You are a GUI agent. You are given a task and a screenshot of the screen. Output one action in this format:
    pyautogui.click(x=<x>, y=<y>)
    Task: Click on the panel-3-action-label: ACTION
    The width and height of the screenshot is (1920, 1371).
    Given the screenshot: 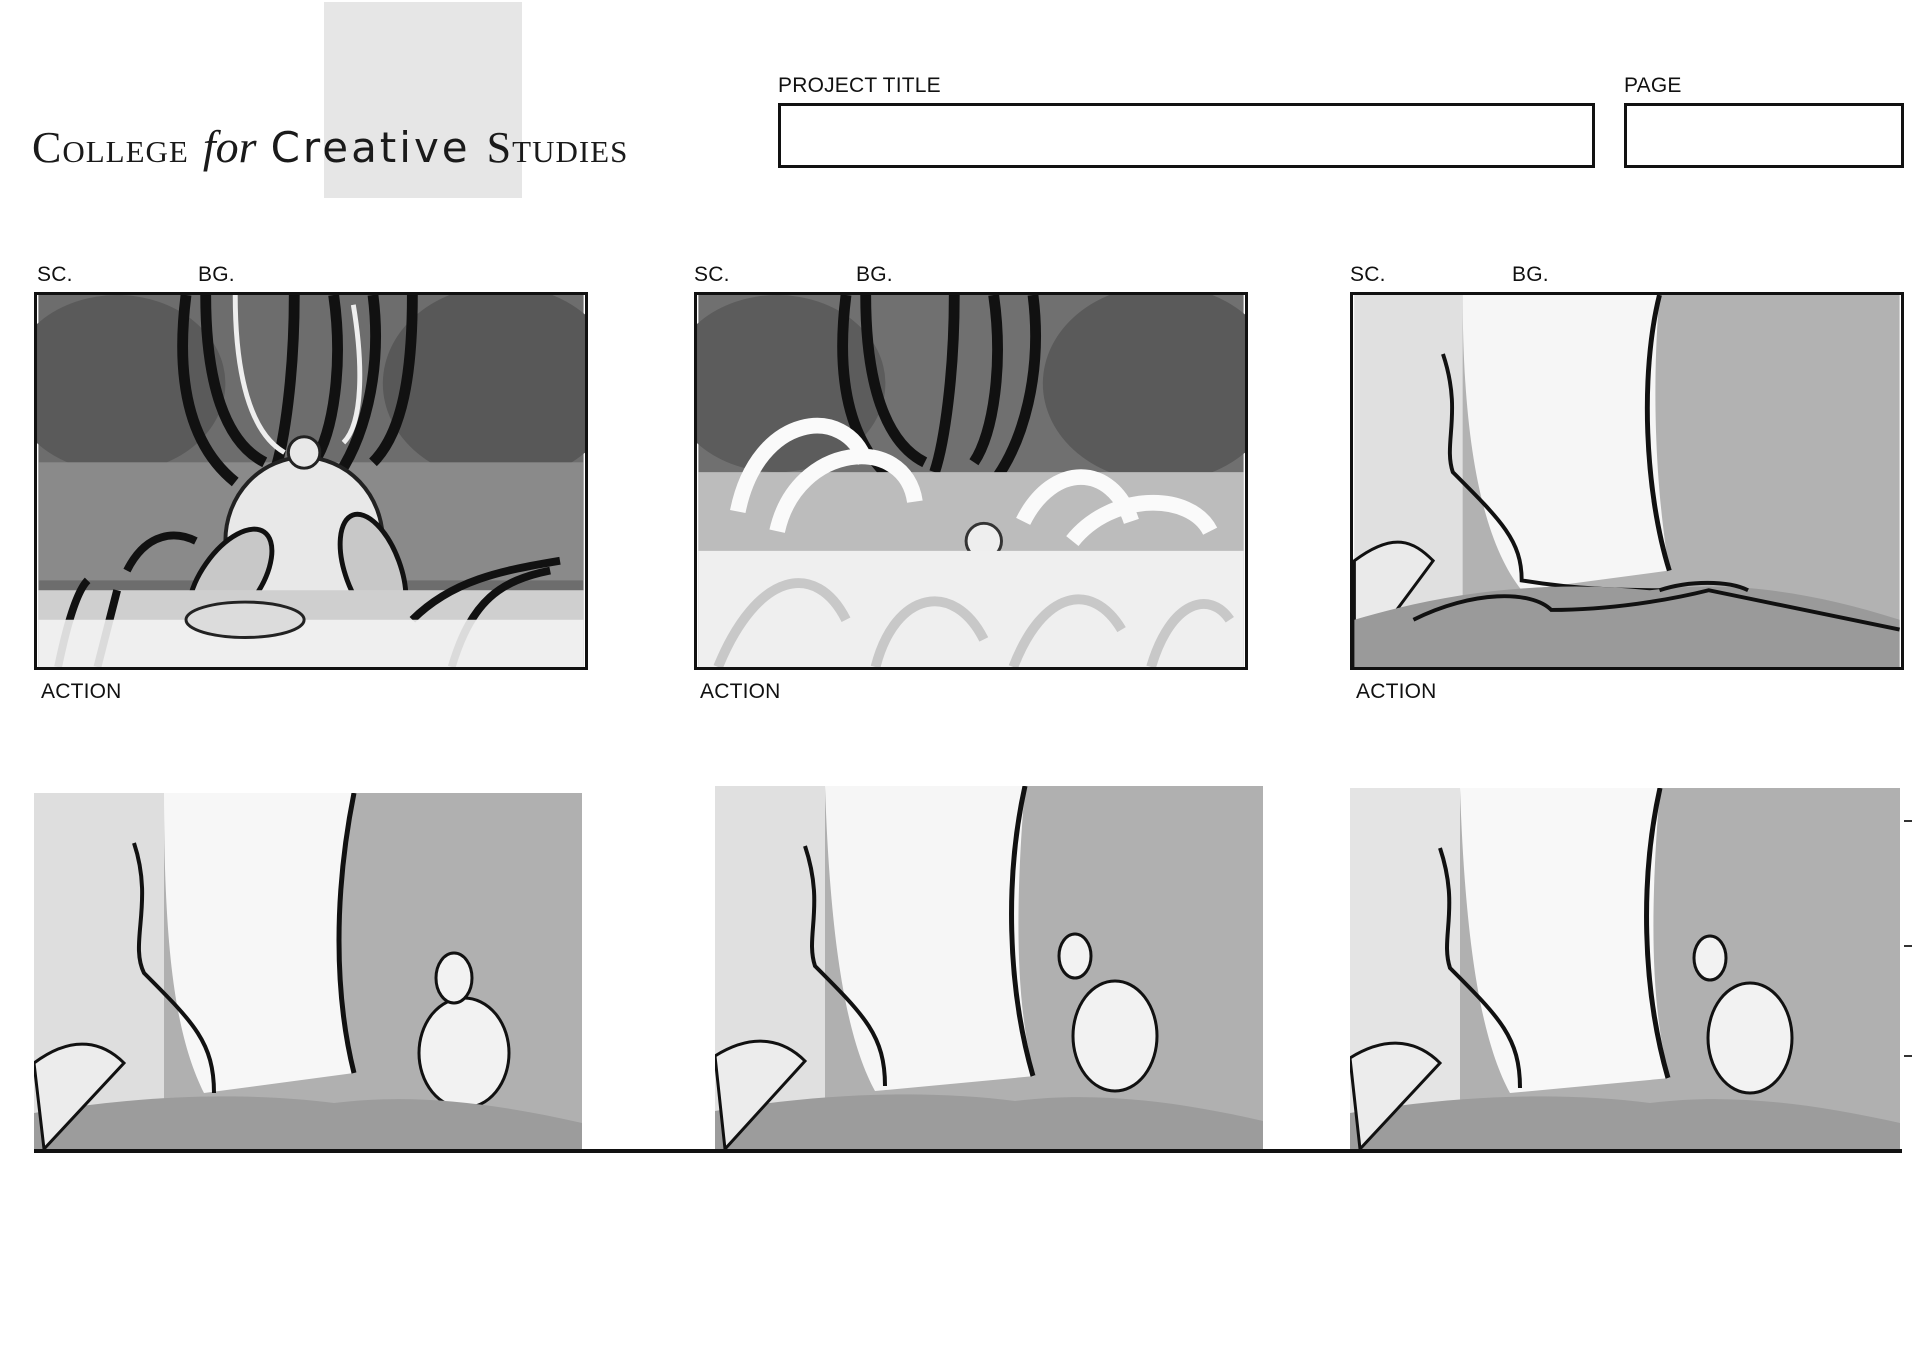 What is the action you would take?
    pyautogui.click(x=1396, y=691)
    